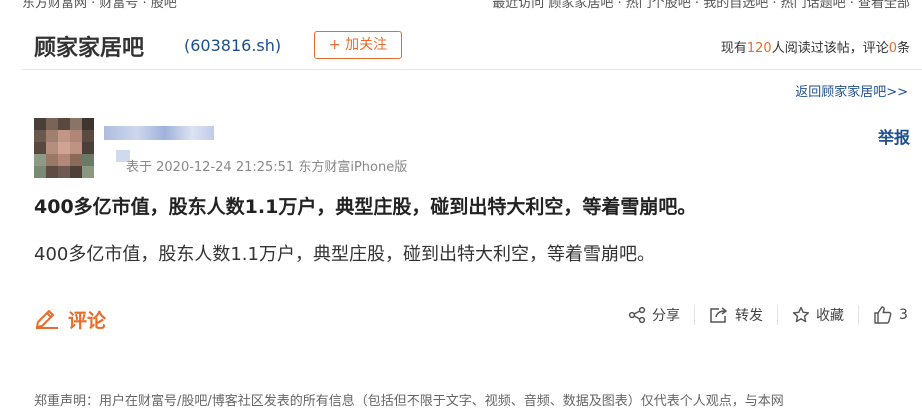 Image resolution: width=922 pixels, height=408 pixels. Describe the element at coordinates (733, 48) in the screenshot. I see `stats-prefix: 现有` at that location.